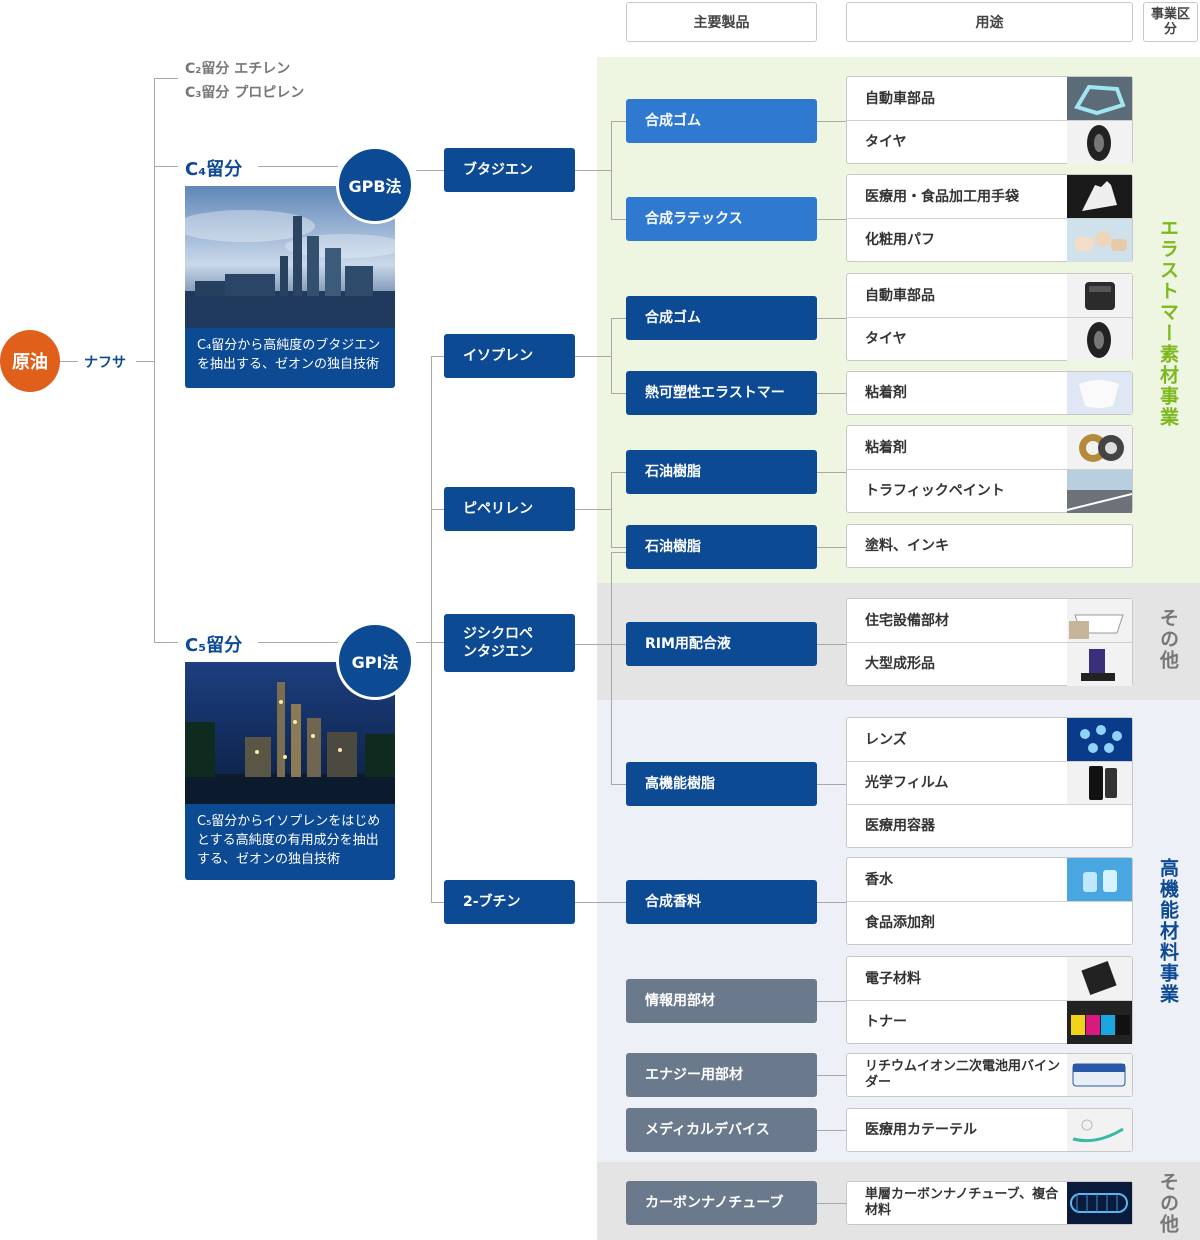 This screenshot has height=1240, width=1200. I want to click on c5-fraction-label: C₅留分, so click(214, 645).